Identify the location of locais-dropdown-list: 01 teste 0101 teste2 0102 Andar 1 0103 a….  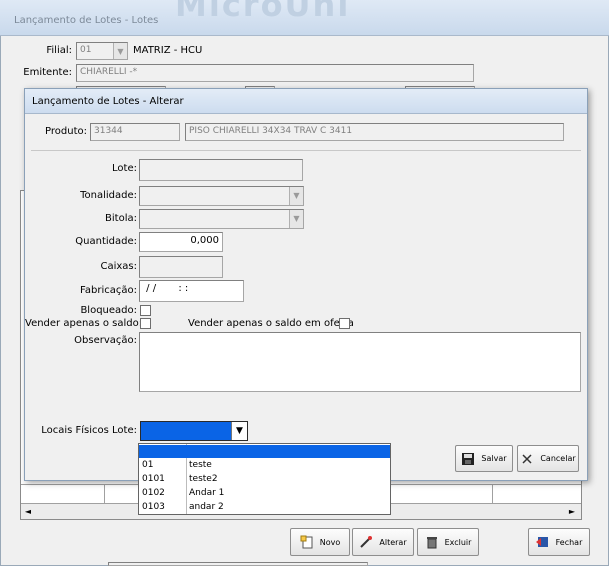
(264, 479).